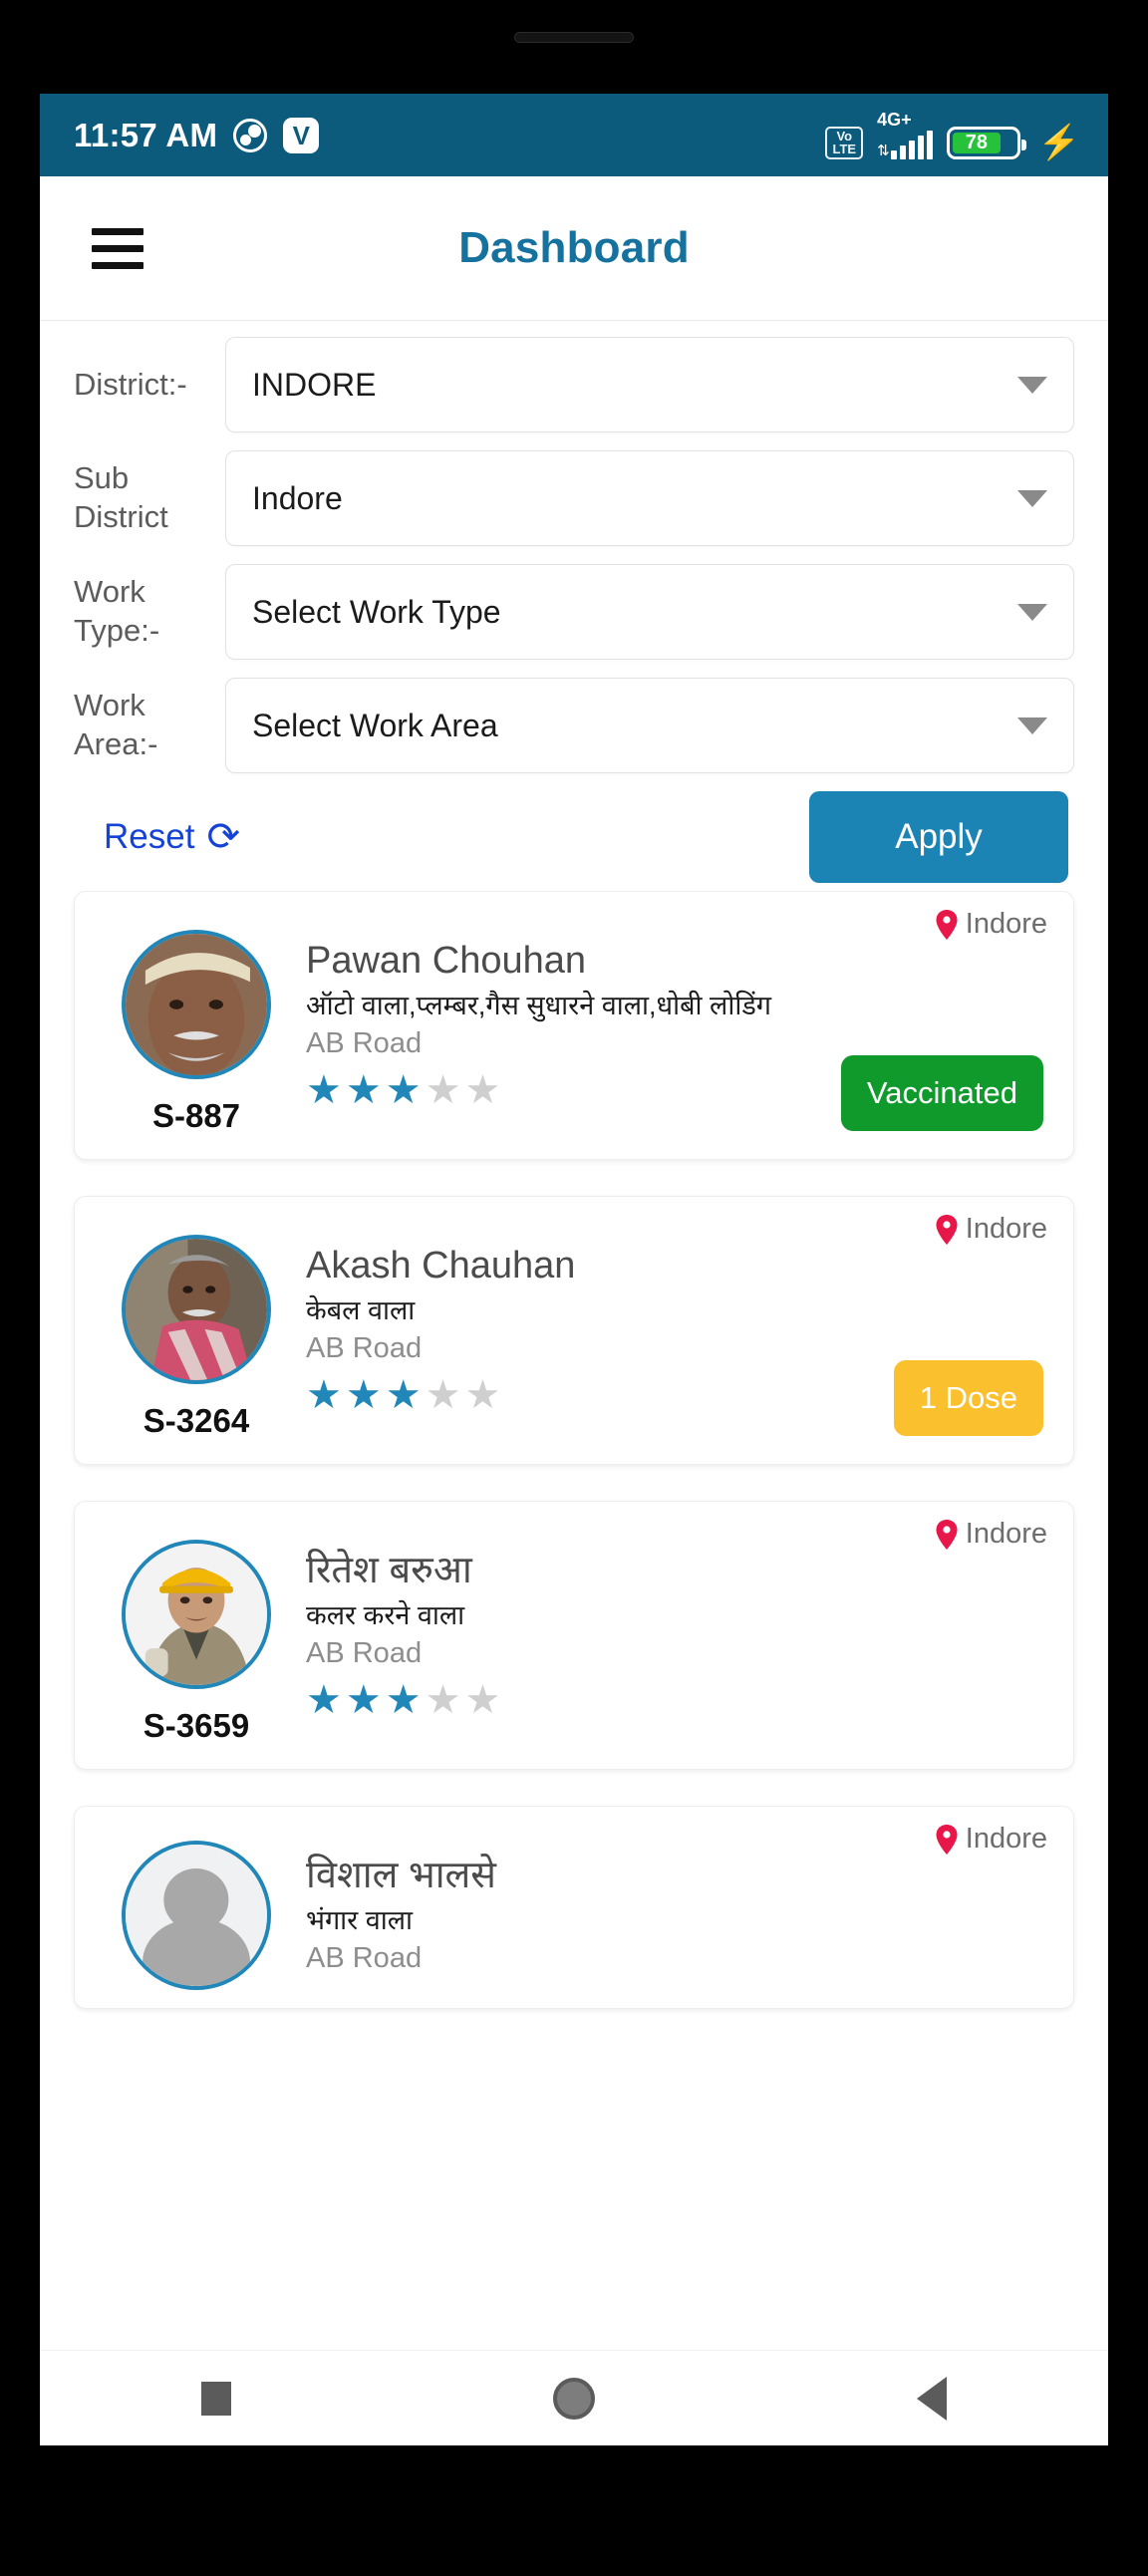 The image size is (1148, 2576). I want to click on worker-work-type: कलर करने वाला, so click(385, 1614).